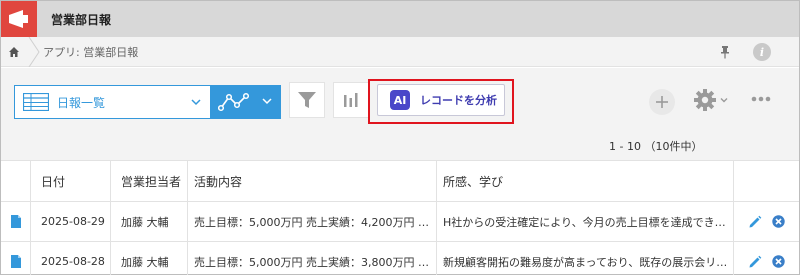  What do you see at coordinates (70, 181) in the screenshot?
I see `column-header-date: 日付` at bounding box center [70, 181].